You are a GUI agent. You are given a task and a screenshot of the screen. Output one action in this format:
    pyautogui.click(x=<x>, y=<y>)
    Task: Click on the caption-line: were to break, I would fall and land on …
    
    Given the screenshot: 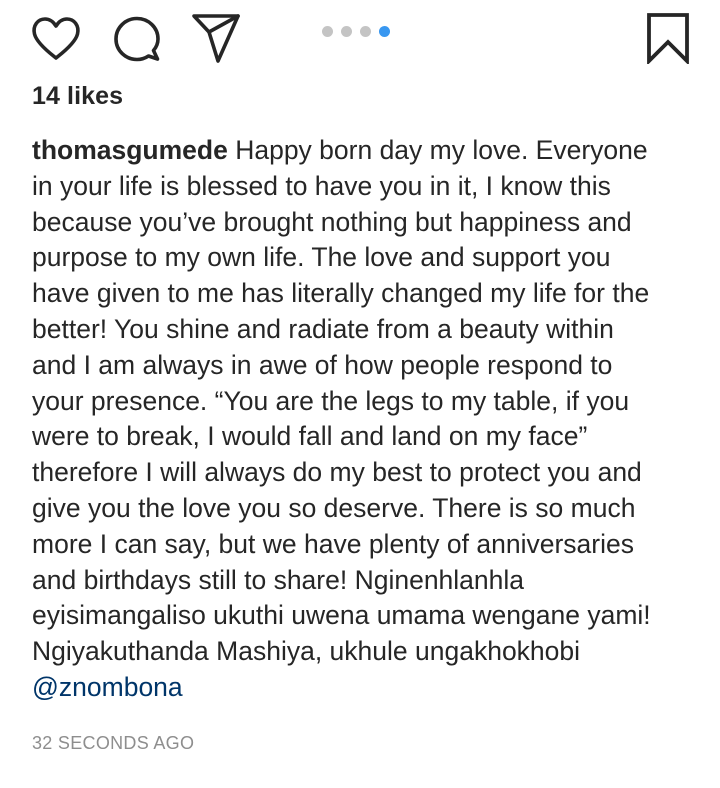 What is the action you would take?
    pyautogui.click(x=310, y=436)
    